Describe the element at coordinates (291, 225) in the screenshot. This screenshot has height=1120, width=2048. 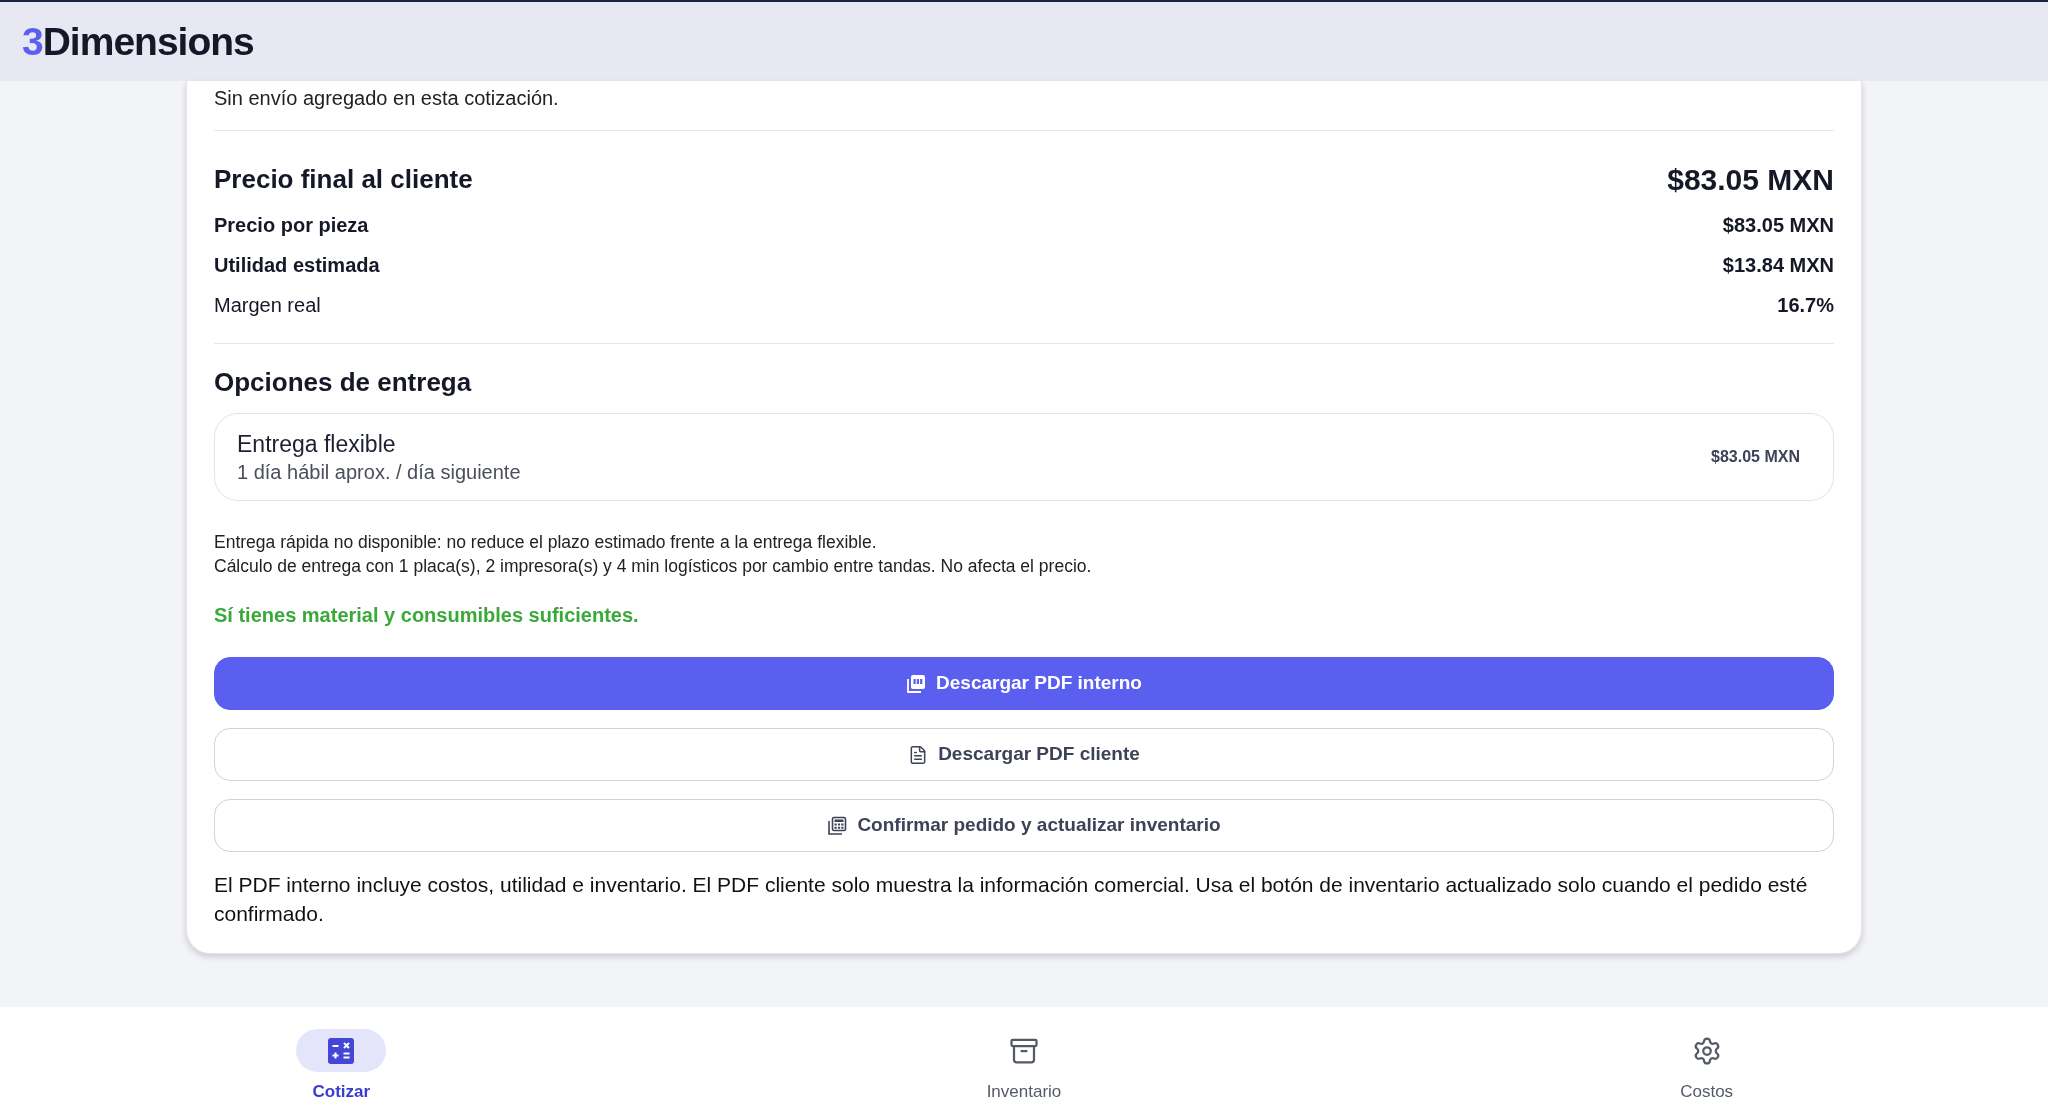
I see `summary-label: Precio por pieza` at that location.